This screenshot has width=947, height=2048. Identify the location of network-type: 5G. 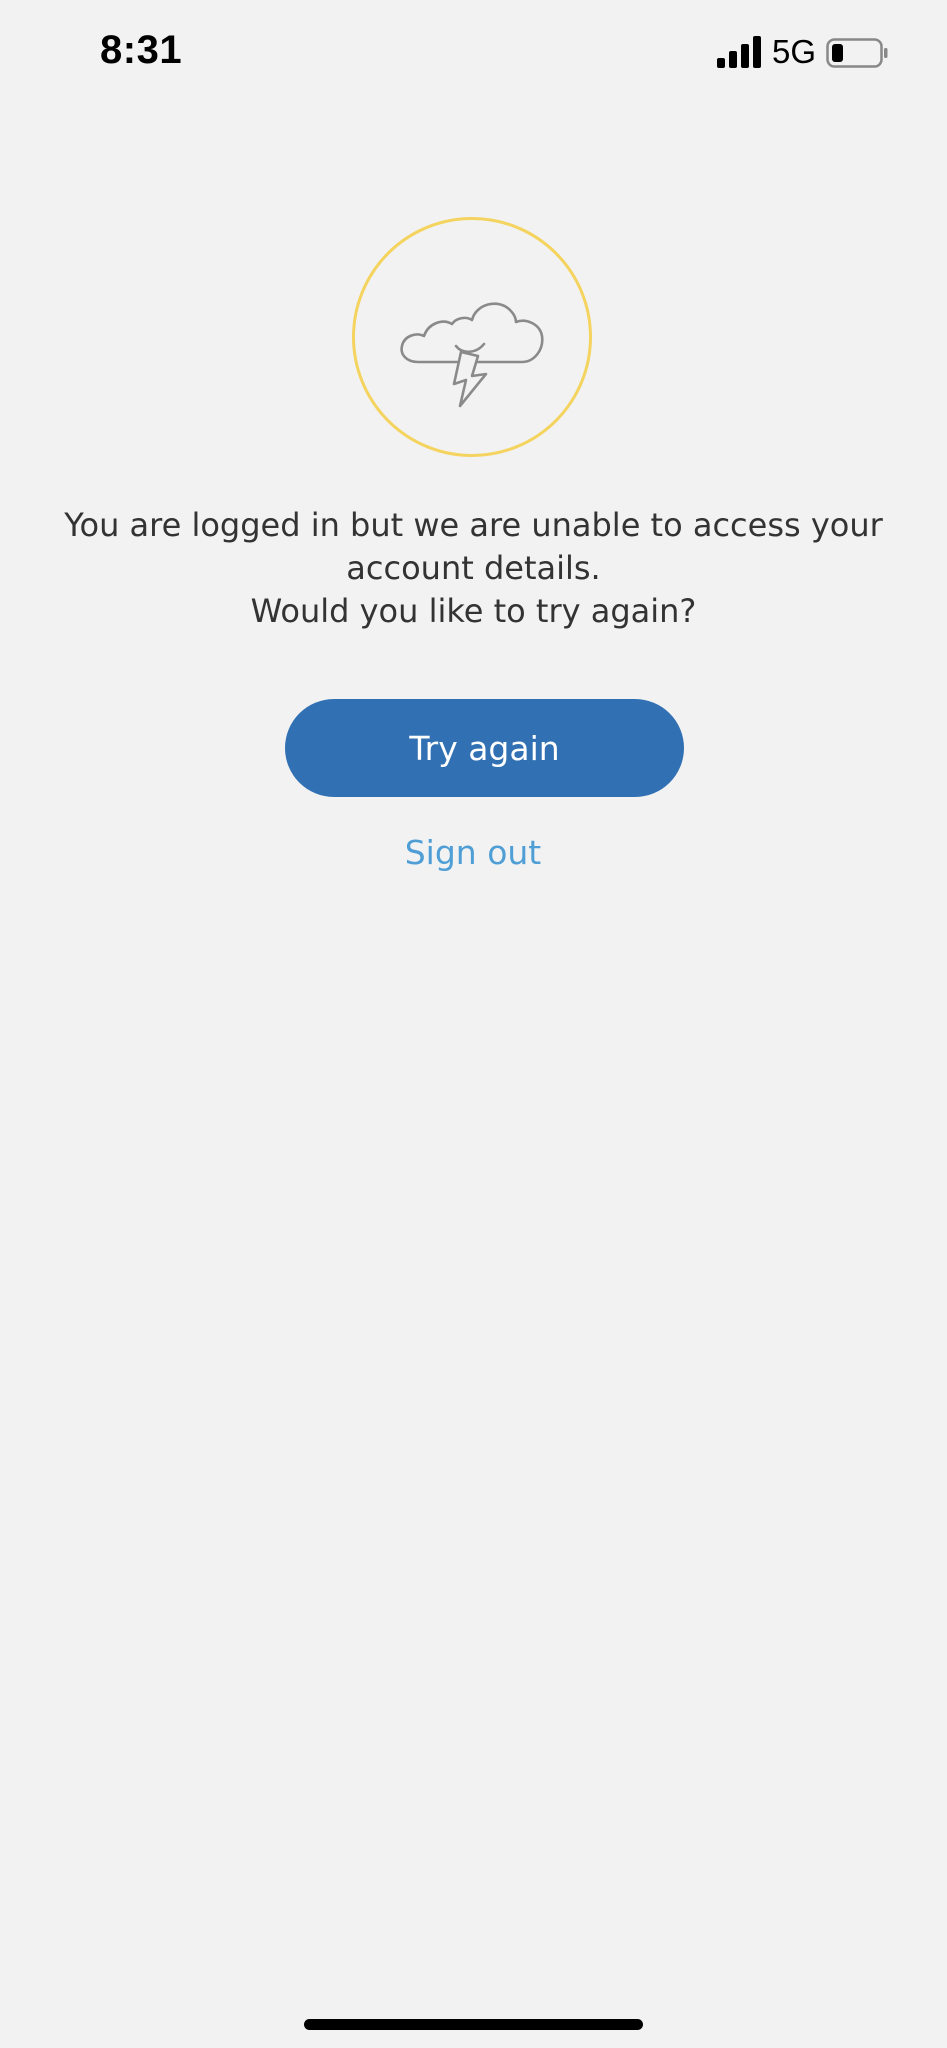
(794, 51).